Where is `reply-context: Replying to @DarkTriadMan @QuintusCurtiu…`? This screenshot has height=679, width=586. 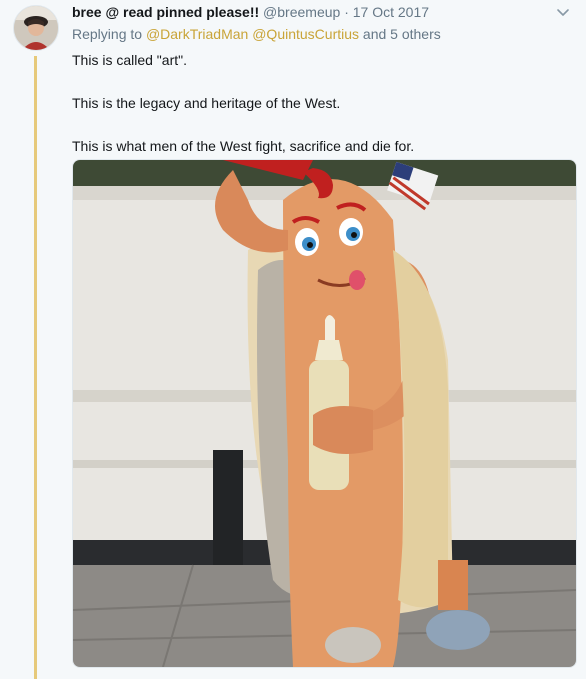 reply-context: Replying to @DarkTriadMan @QuintusCurtiu… is located at coordinates (256, 34).